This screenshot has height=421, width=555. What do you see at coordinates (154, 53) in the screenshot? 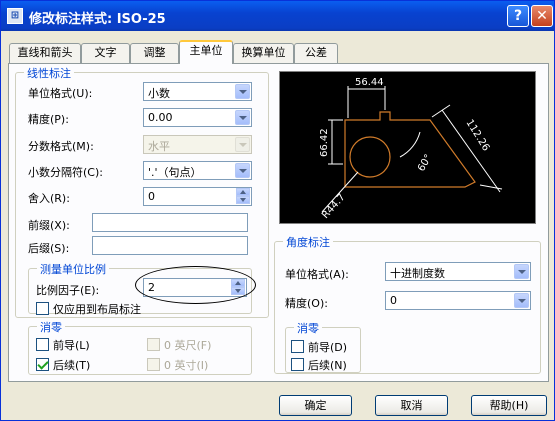
I see `tab-fit: 调整` at bounding box center [154, 53].